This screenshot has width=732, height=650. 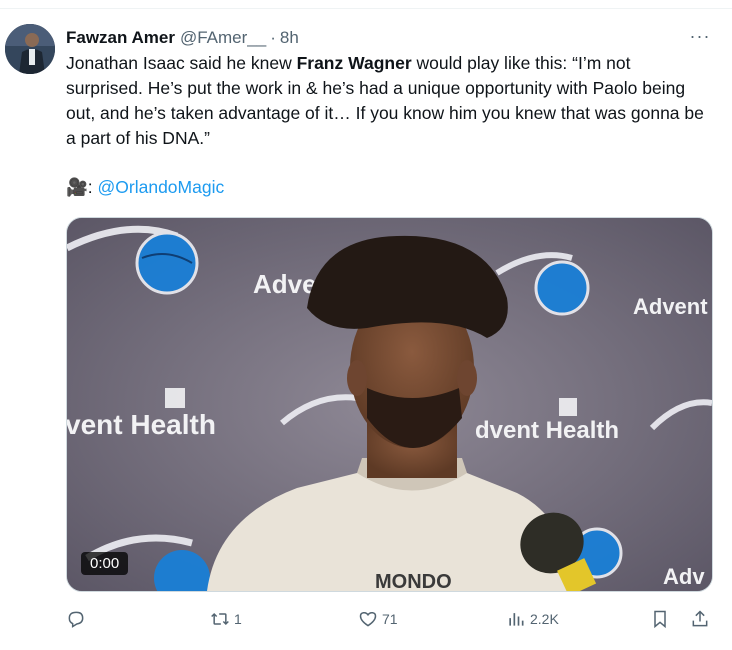 I want to click on author-handle: @FAmer__, so click(x=223, y=38).